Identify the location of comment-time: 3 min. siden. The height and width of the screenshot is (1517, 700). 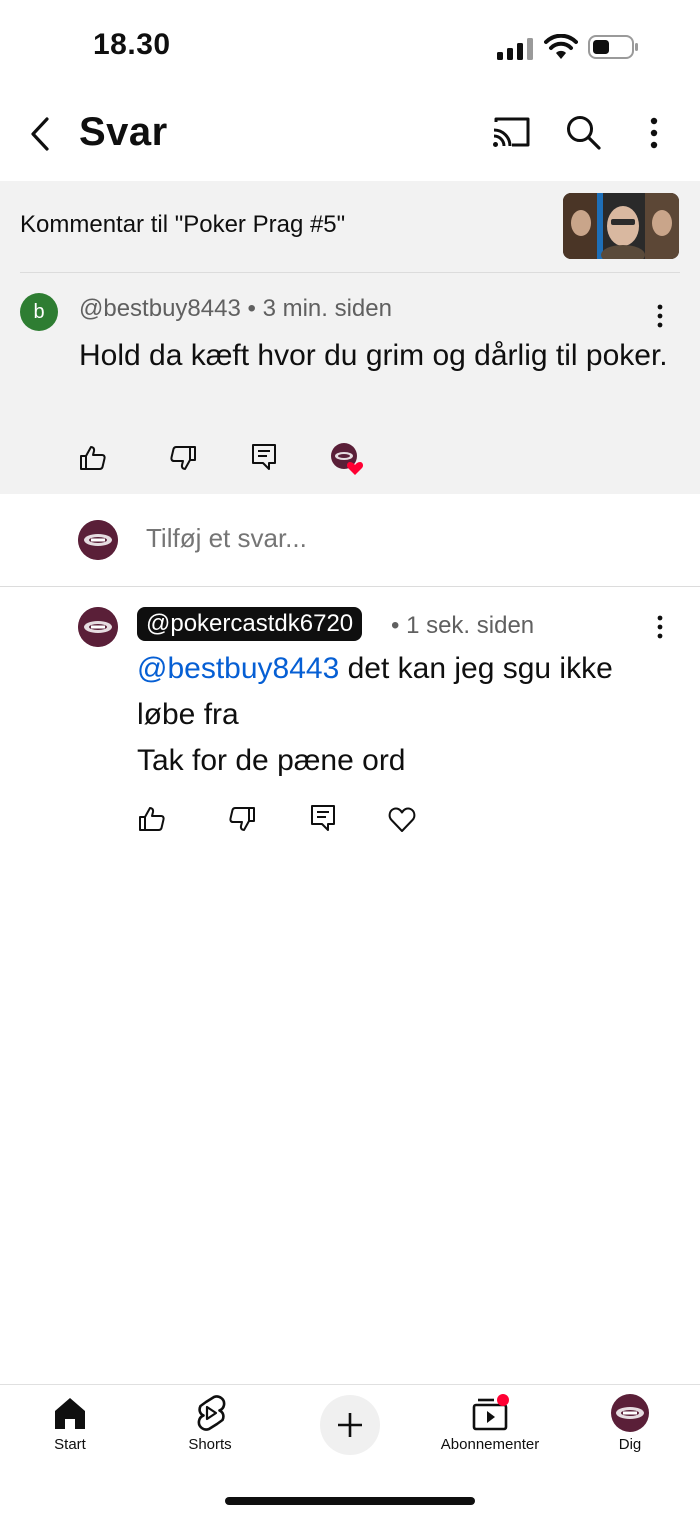
(327, 308).